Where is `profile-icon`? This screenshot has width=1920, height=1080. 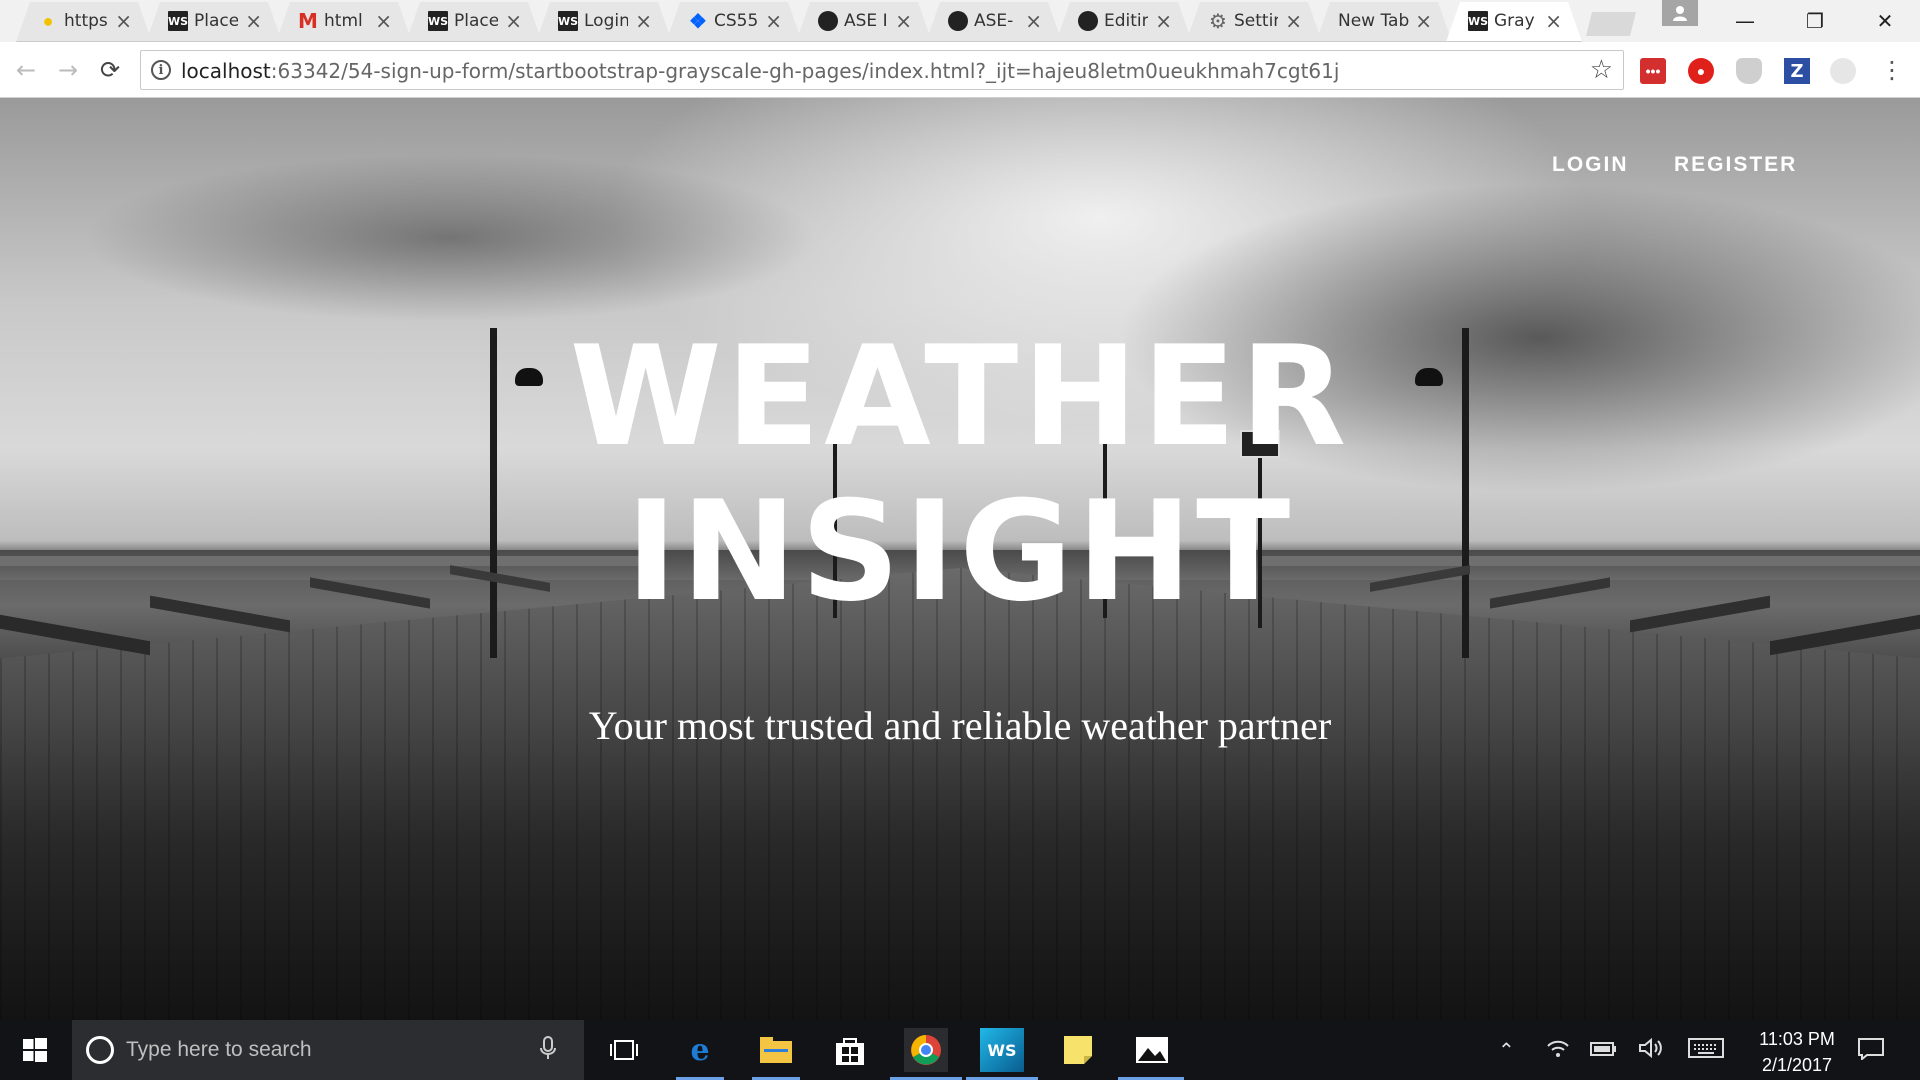 profile-icon is located at coordinates (1680, 13).